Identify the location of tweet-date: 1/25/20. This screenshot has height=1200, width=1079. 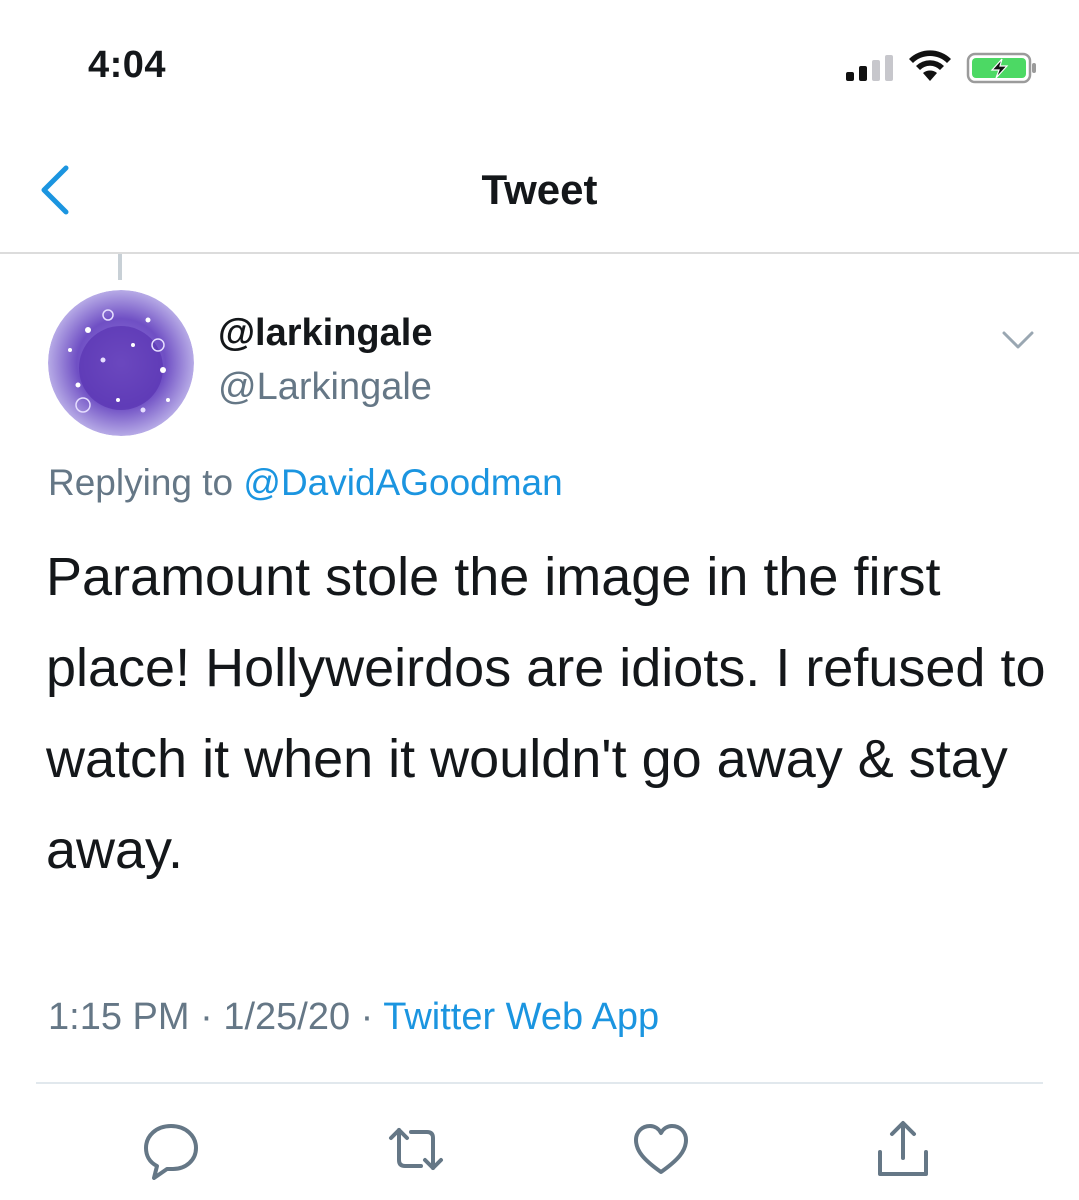
(287, 1017).